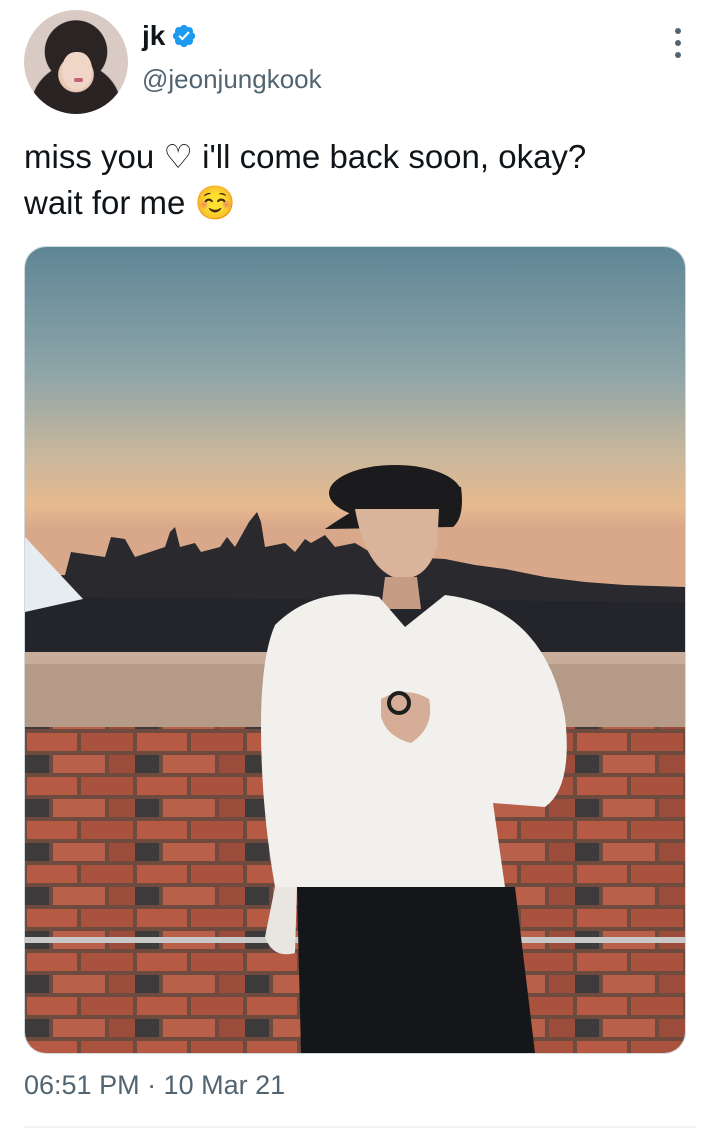  I want to click on more-options-icon, so click(678, 43).